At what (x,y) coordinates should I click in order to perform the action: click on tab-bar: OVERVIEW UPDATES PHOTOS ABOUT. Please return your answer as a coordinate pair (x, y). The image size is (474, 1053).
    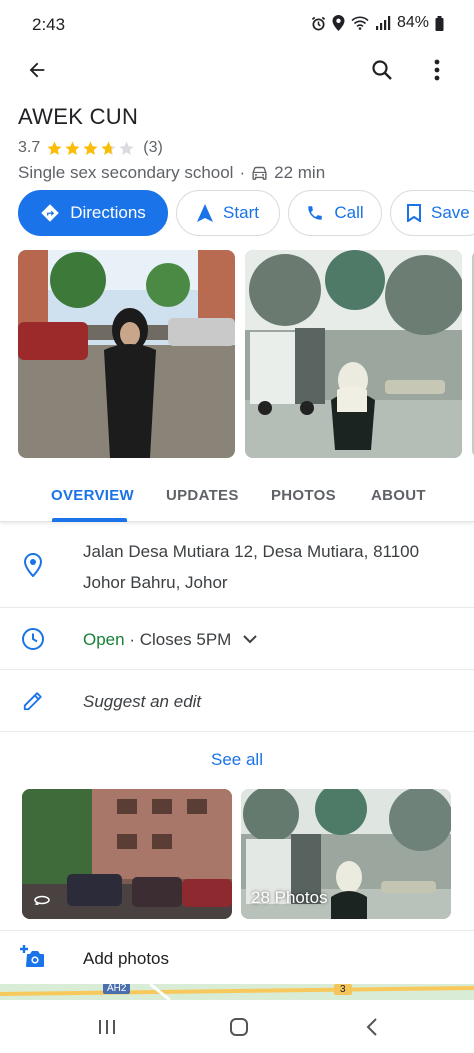
    Looking at the image, I should click on (237, 496).